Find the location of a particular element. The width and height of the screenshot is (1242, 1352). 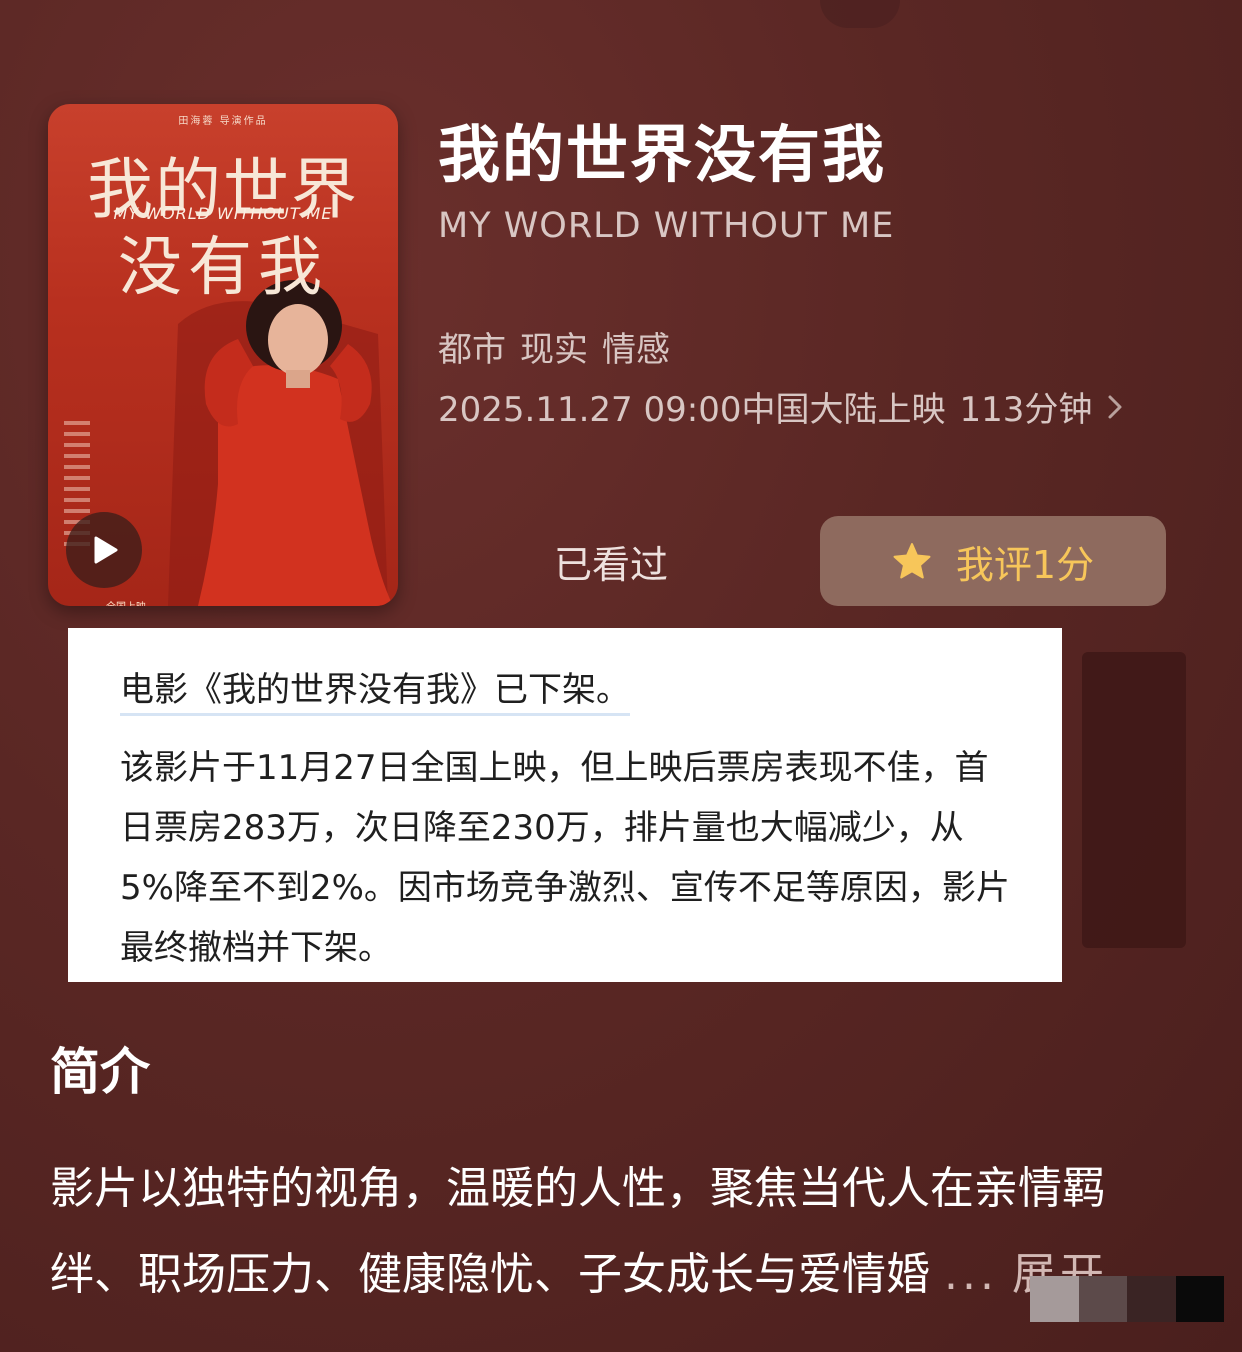

movie-title: 我的世界没有我 is located at coordinates (662, 154).